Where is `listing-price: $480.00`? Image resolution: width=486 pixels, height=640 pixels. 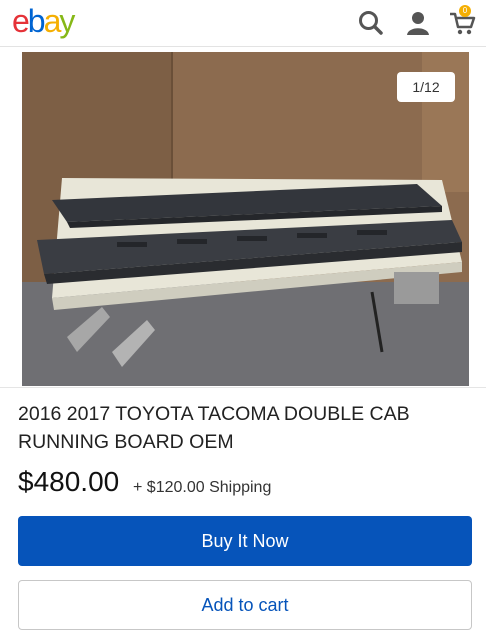 listing-price: $480.00 is located at coordinates (69, 481).